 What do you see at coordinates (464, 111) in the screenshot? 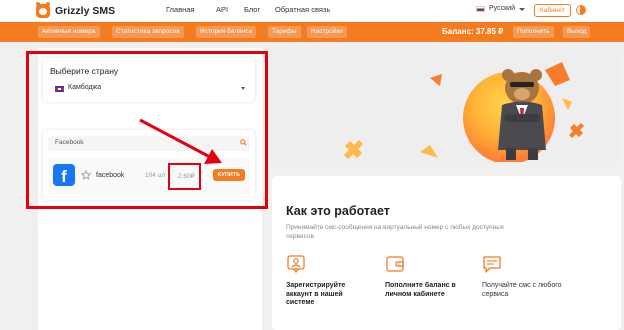
I see `hero-illustration` at bounding box center [464, 111].